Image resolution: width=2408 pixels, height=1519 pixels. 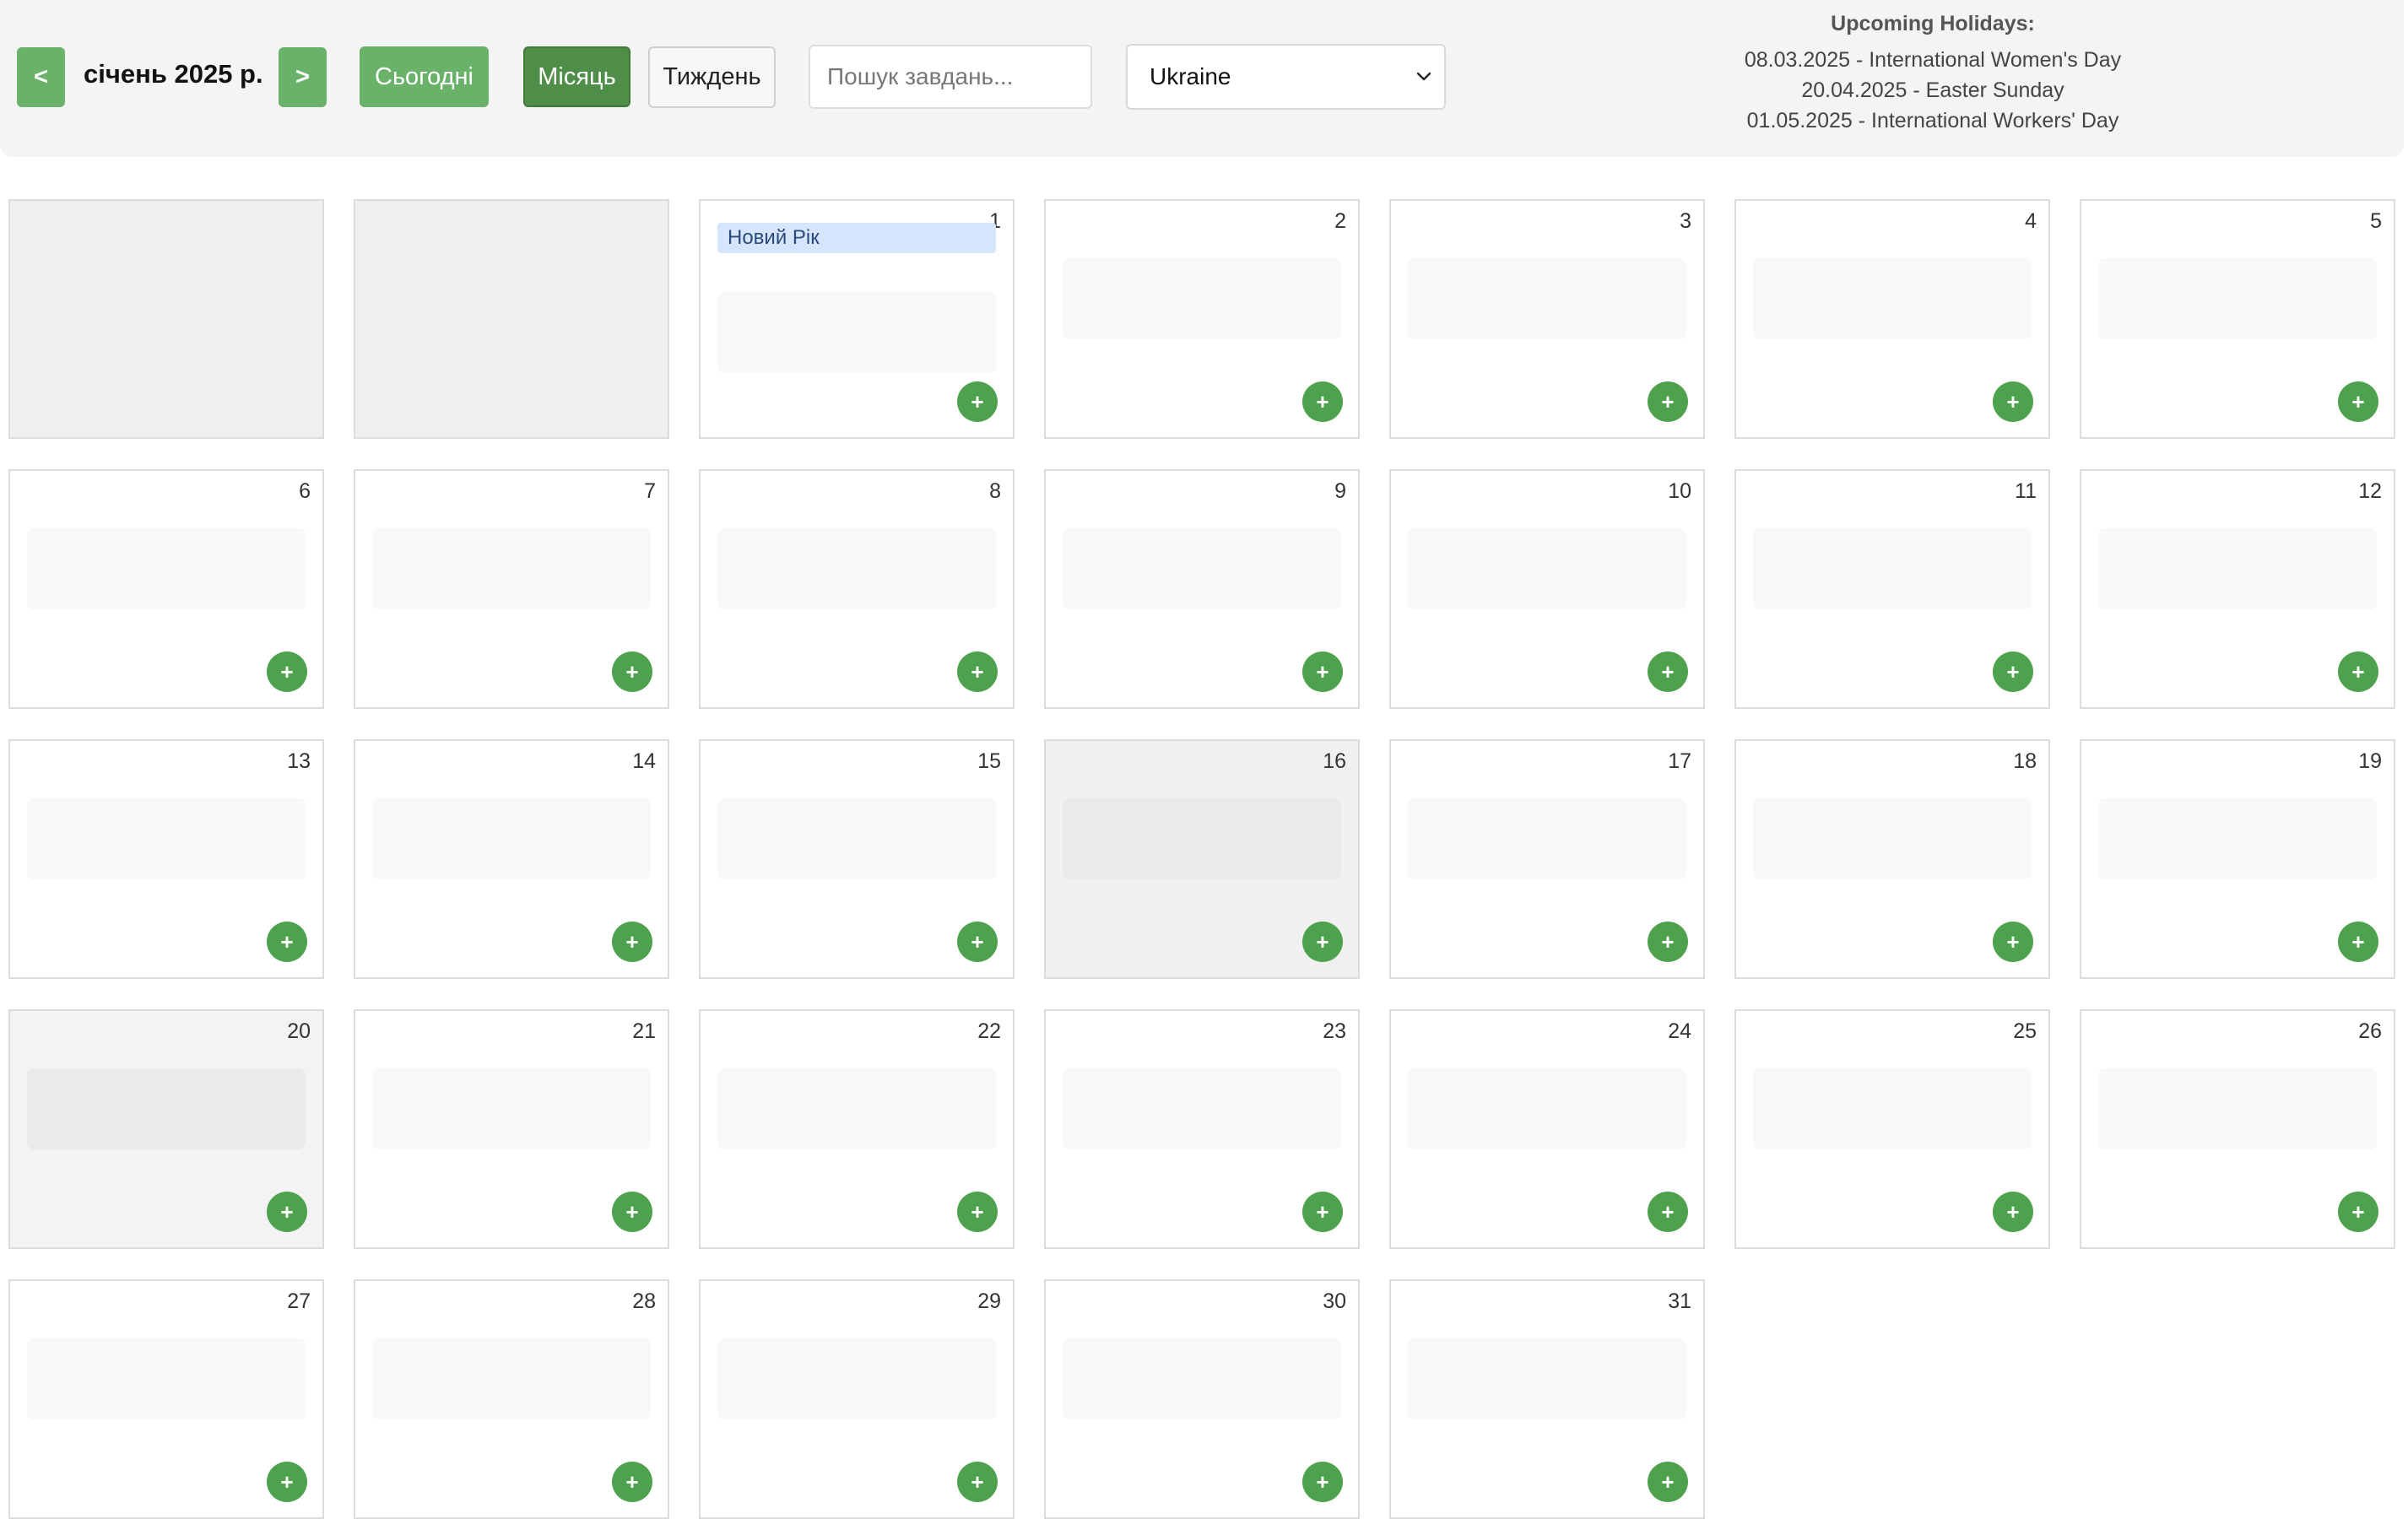 What do you see at coordinates (856, 238) in the screenshot?
I see `holiday-event: Новий Рік` at bounding box center [856, 238].